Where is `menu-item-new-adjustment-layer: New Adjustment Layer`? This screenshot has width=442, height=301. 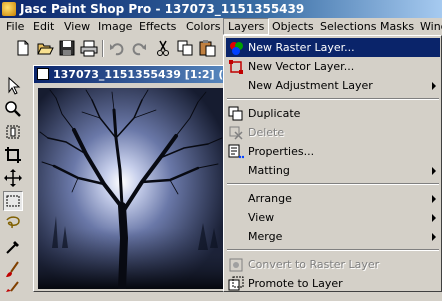 menu-item-new-adjustment-layer: New Adjustment Layer is located at coordinates (333, 85).